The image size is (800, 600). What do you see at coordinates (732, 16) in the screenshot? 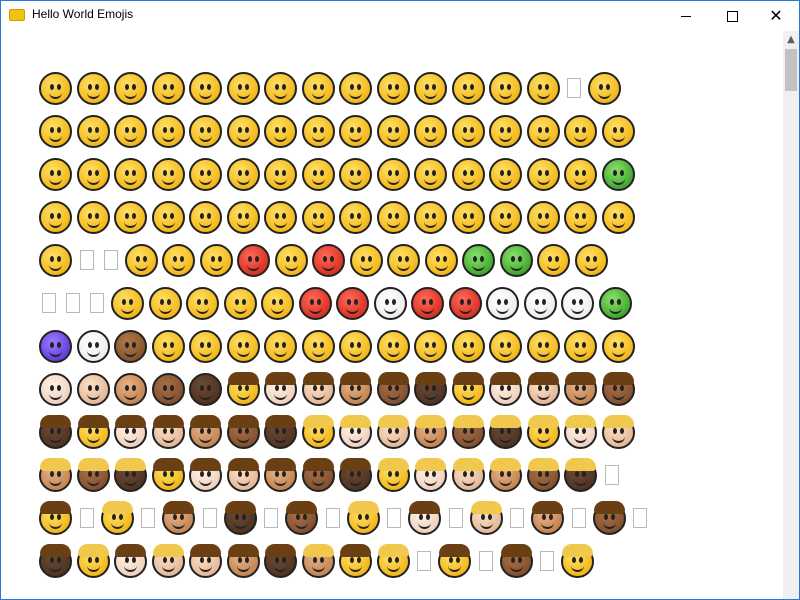
I see `maximize-button` at bounding box center [732, 16].